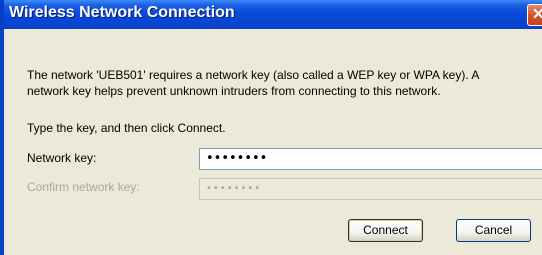 The height and width of the screenshot is (255, 542). I want to click on title-bar: Wireless Network Connection ✕, so click(273, 14).